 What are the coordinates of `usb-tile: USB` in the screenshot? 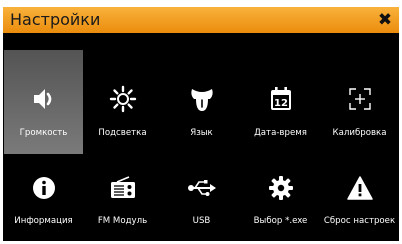 It's located at (201, 189).